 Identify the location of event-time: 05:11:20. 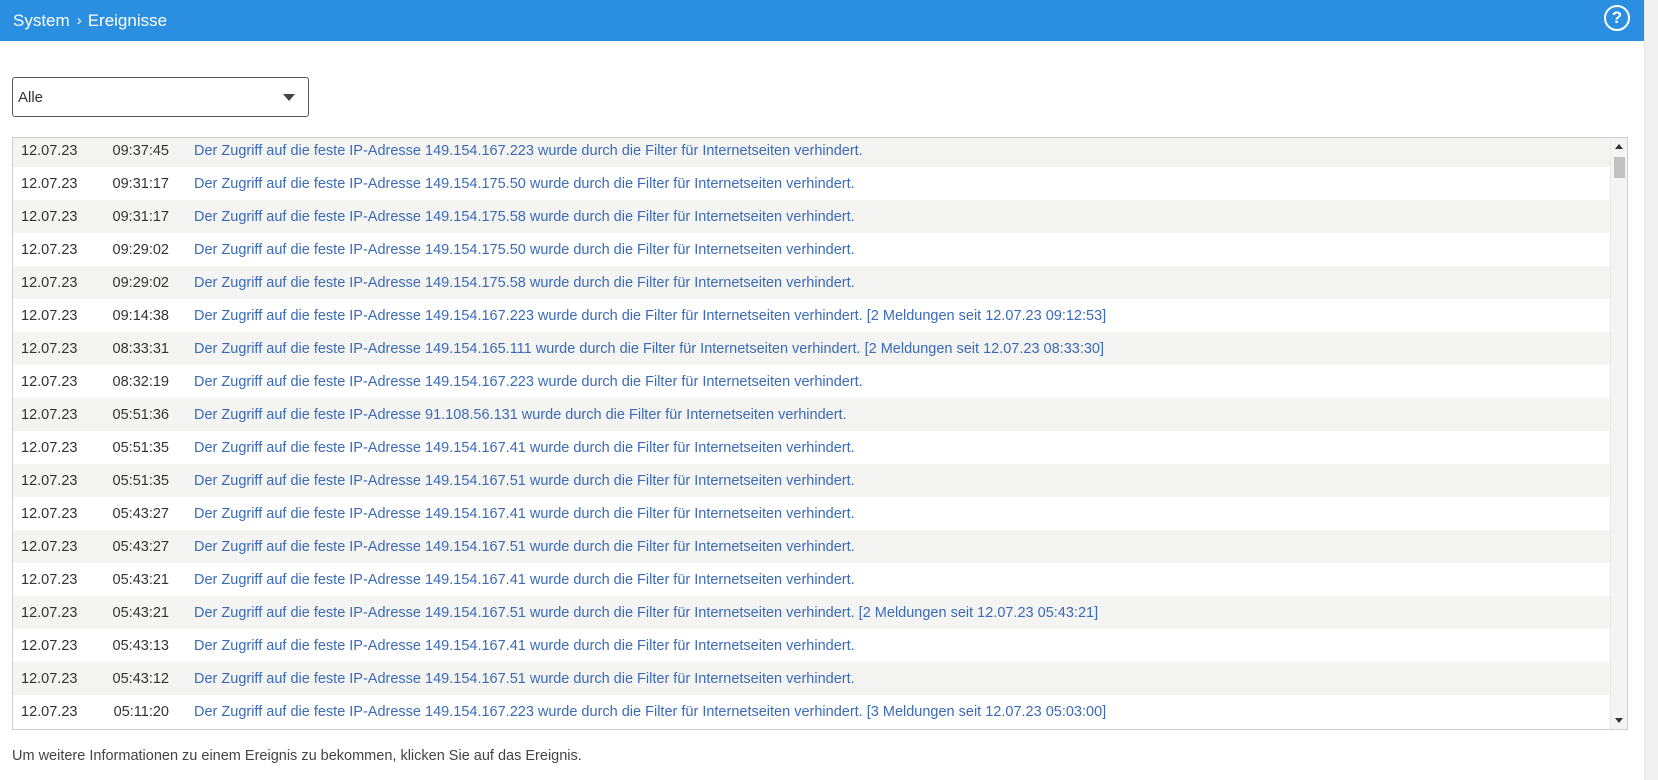
(141, 711).